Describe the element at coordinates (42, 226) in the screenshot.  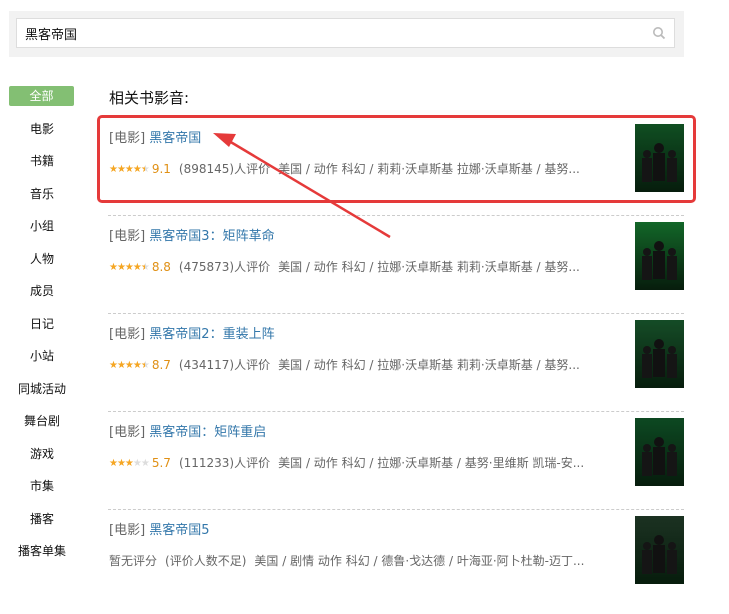
I see `sidebar-item-4: 小组` at that location.